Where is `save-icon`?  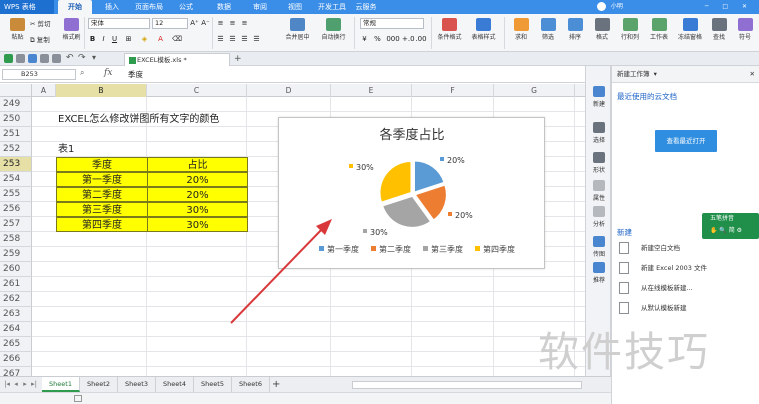
save-icon is located at coordinates (32, 58).